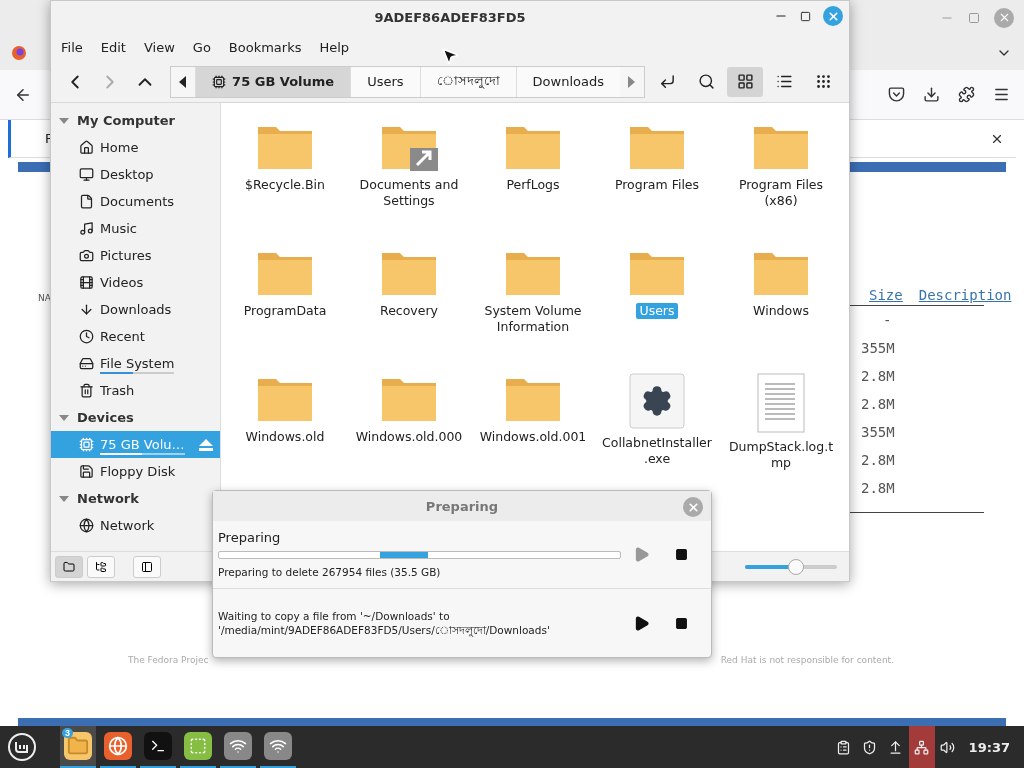  I want to click on menu-item: File, so click(72, 47).